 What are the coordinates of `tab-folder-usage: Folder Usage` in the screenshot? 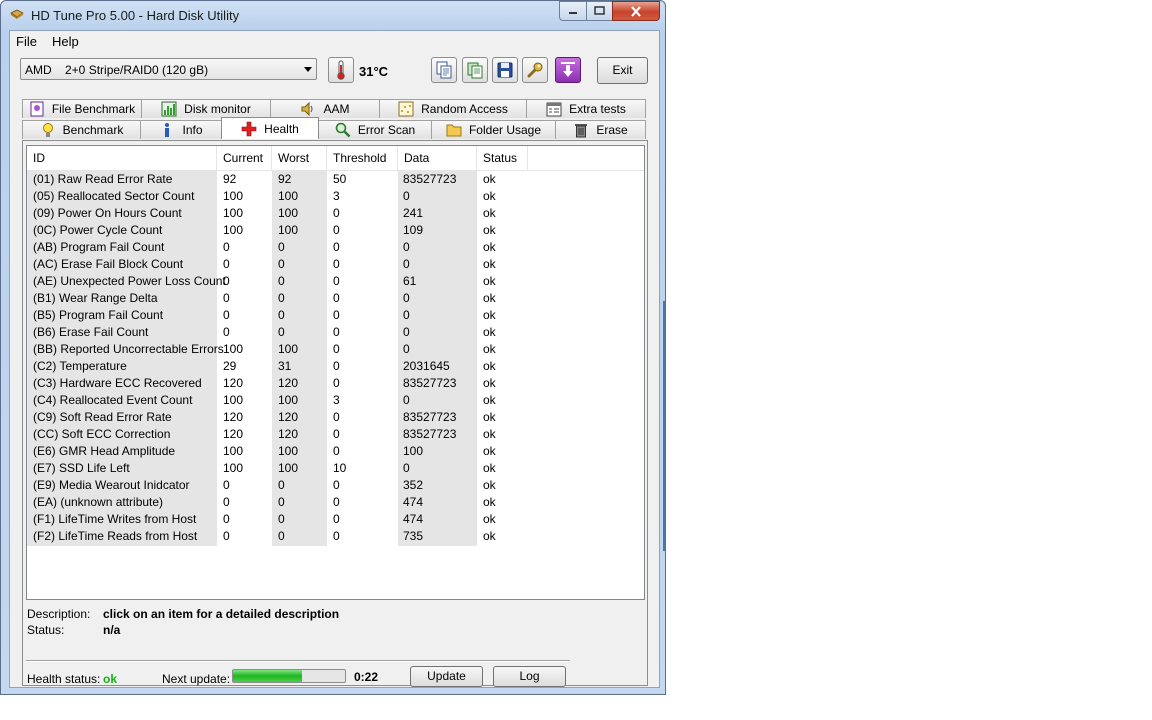 It's located at (493, 129).